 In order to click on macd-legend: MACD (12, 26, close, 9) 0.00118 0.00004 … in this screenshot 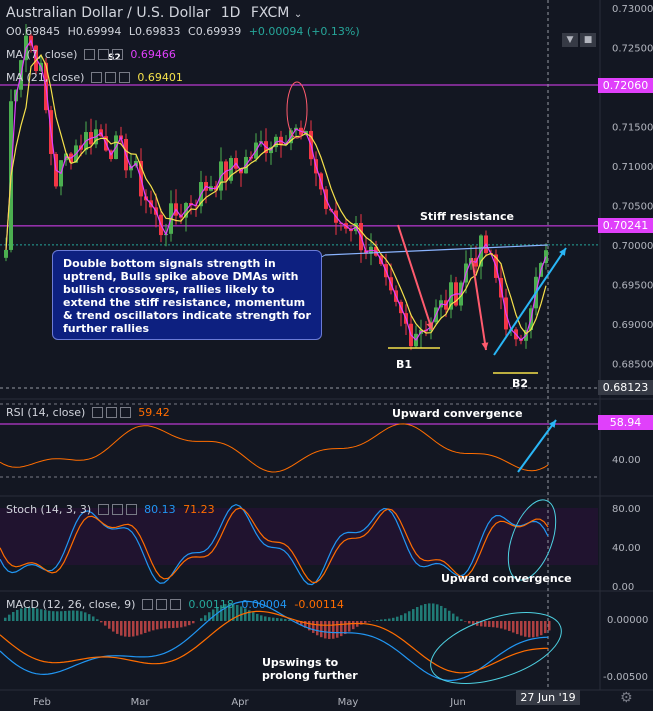, I will do `click(175, 604)`.